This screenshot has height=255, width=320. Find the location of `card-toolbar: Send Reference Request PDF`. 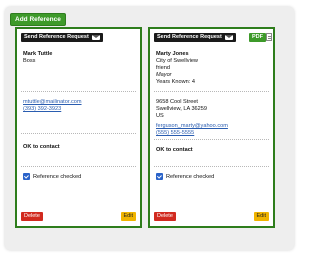

card-toolbar: Send Reference Request PDF is located at coordinates (213, 38).